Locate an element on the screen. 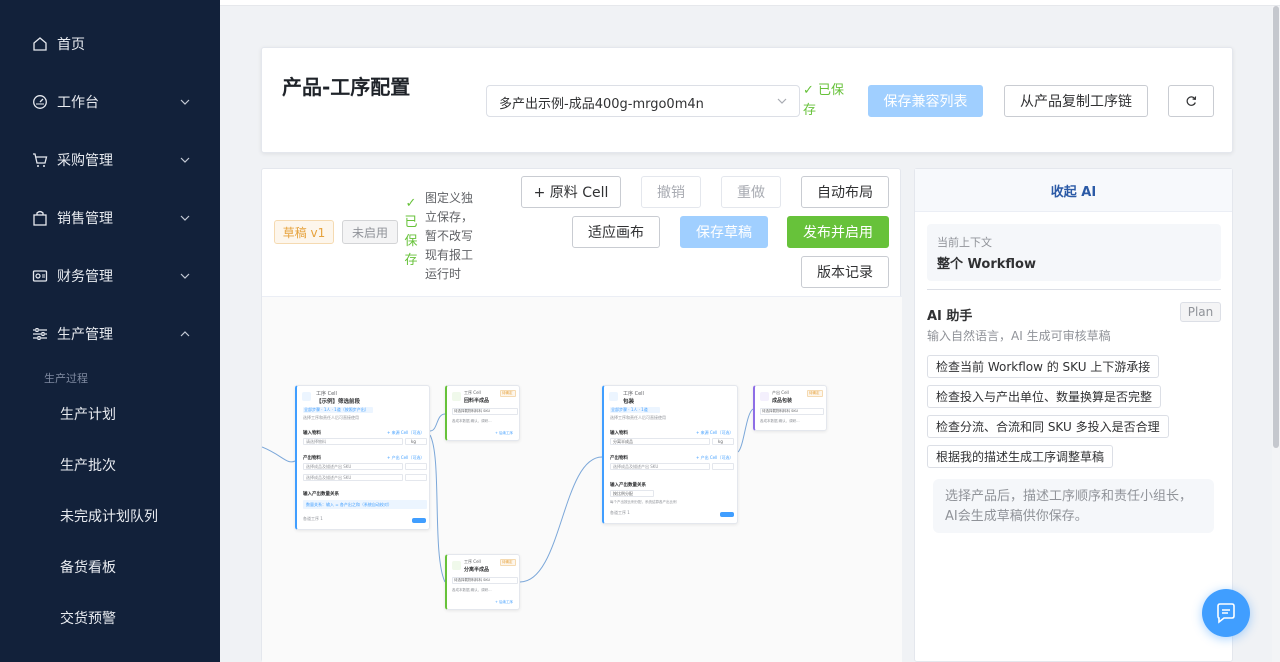 The image size is (1280, 662). sidebar-item-home: 首页 is located at coordinates (110, 44).